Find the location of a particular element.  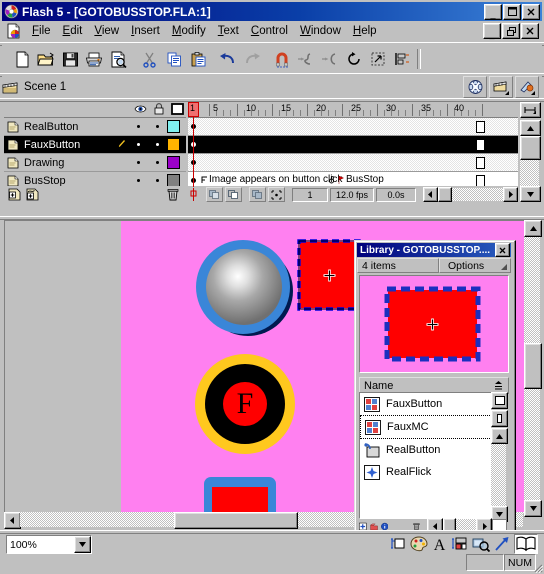

stage-vscroll-thumb is located at coordinates (533, 366).